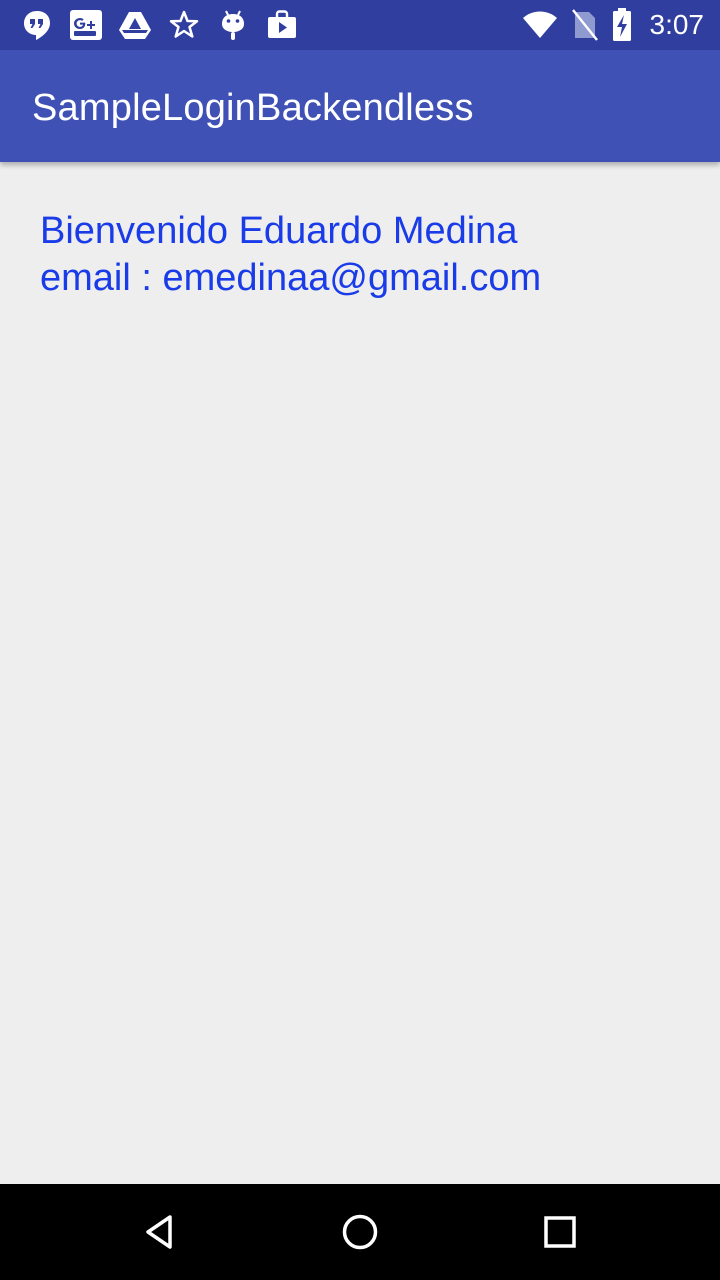 The width and height of the screenshot is (720, 1280). I want to click on email-label: email : emedinaa@gmail.com, so click(291, 278).